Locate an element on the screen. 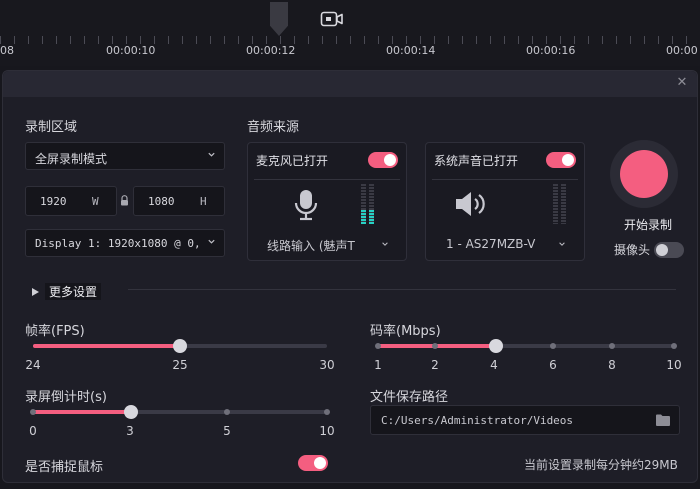 This screenshot has height=489, width=700. microphone-icon is located at coordinates (306, 205).